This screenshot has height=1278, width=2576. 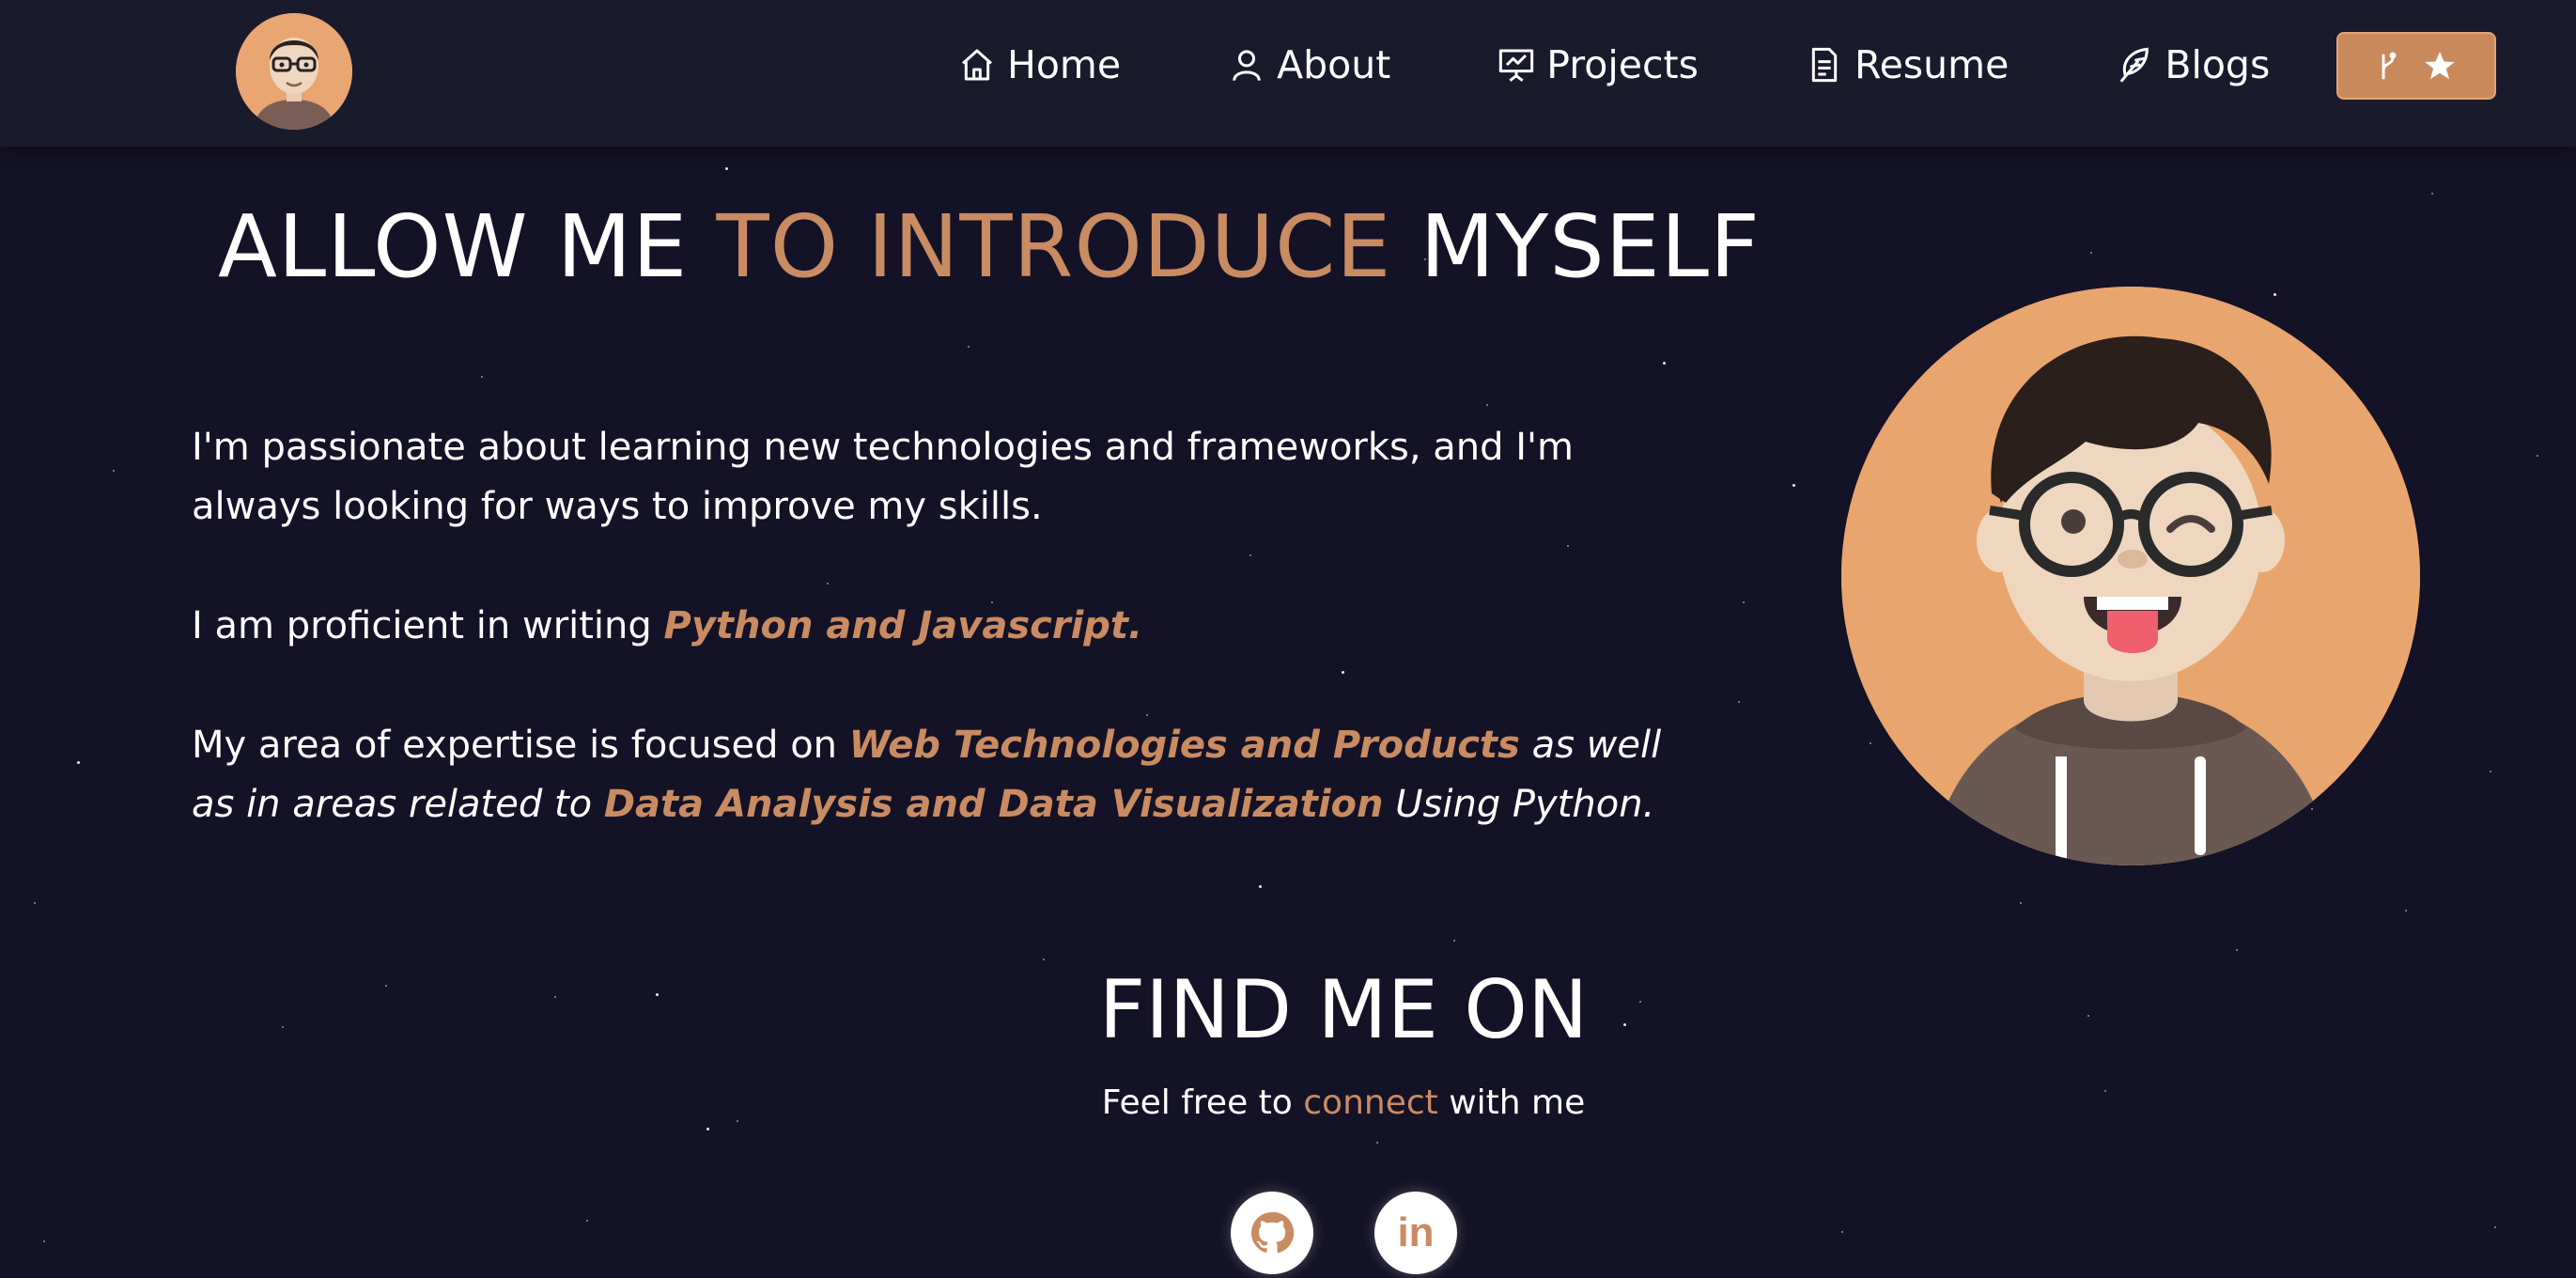 I want to click on navbar: Home About Projects Resume Blogs, so click(x=1288, y=73).